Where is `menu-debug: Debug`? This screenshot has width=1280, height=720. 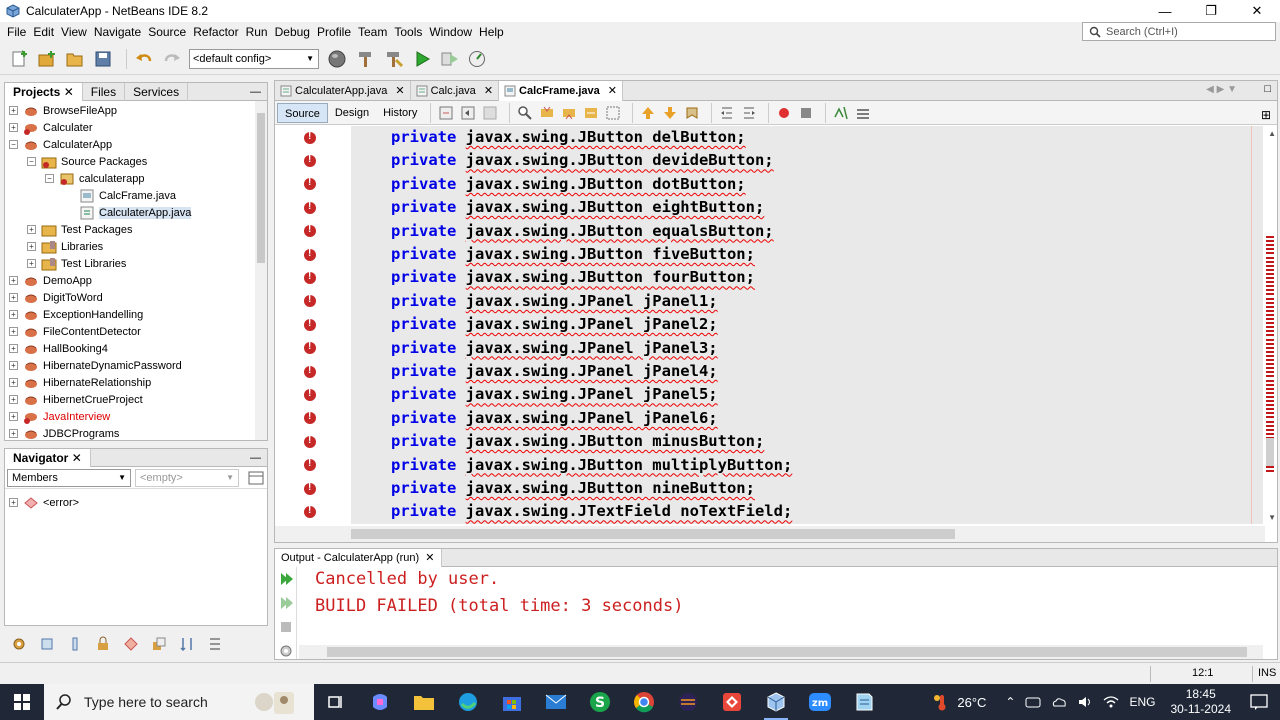 menu-debug: Debug is located at coordinates (293, 32).